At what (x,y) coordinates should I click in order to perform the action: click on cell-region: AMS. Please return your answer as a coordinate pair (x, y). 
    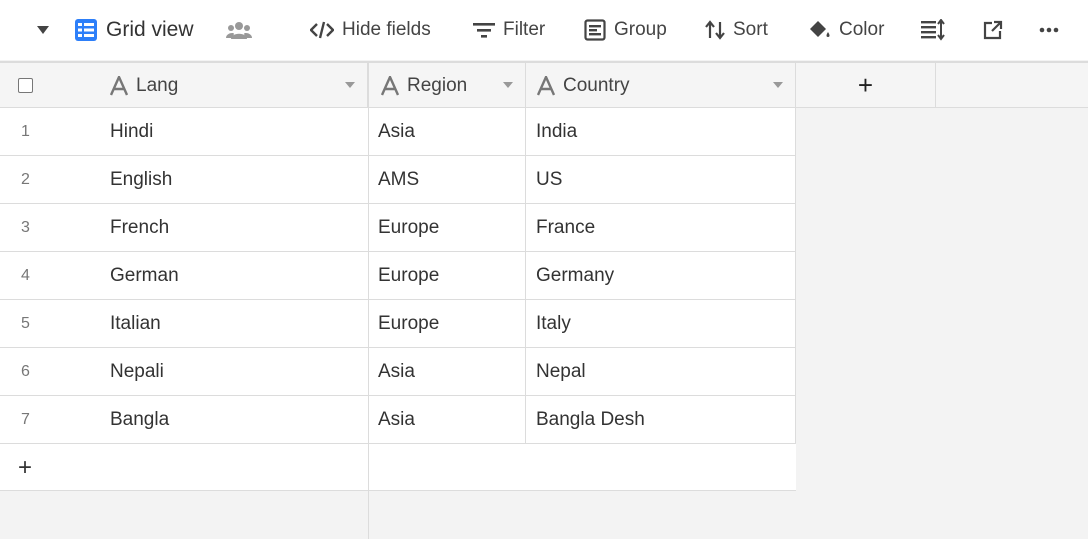
    Looking at the image, I should click on (447, 179).